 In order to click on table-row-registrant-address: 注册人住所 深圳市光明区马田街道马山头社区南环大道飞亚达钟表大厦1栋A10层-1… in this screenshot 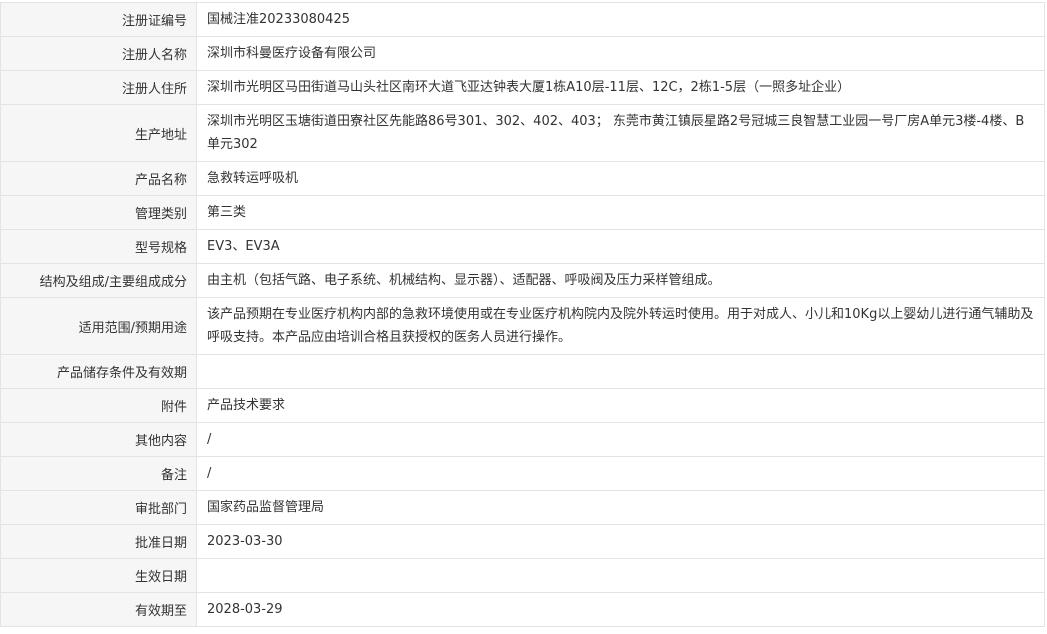, I will do `click(522, 87)`.